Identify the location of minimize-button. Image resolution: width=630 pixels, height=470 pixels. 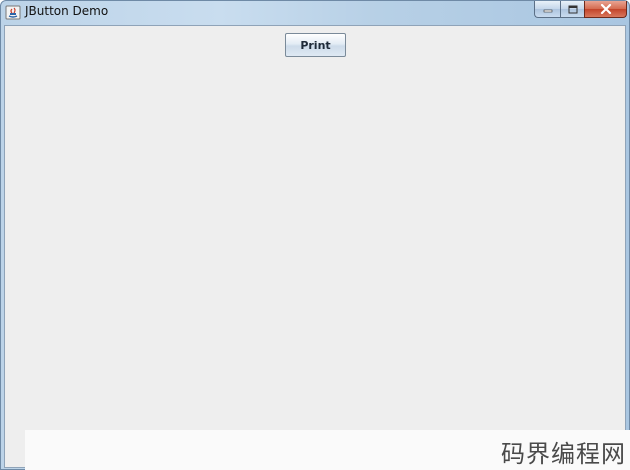
(547, 9).